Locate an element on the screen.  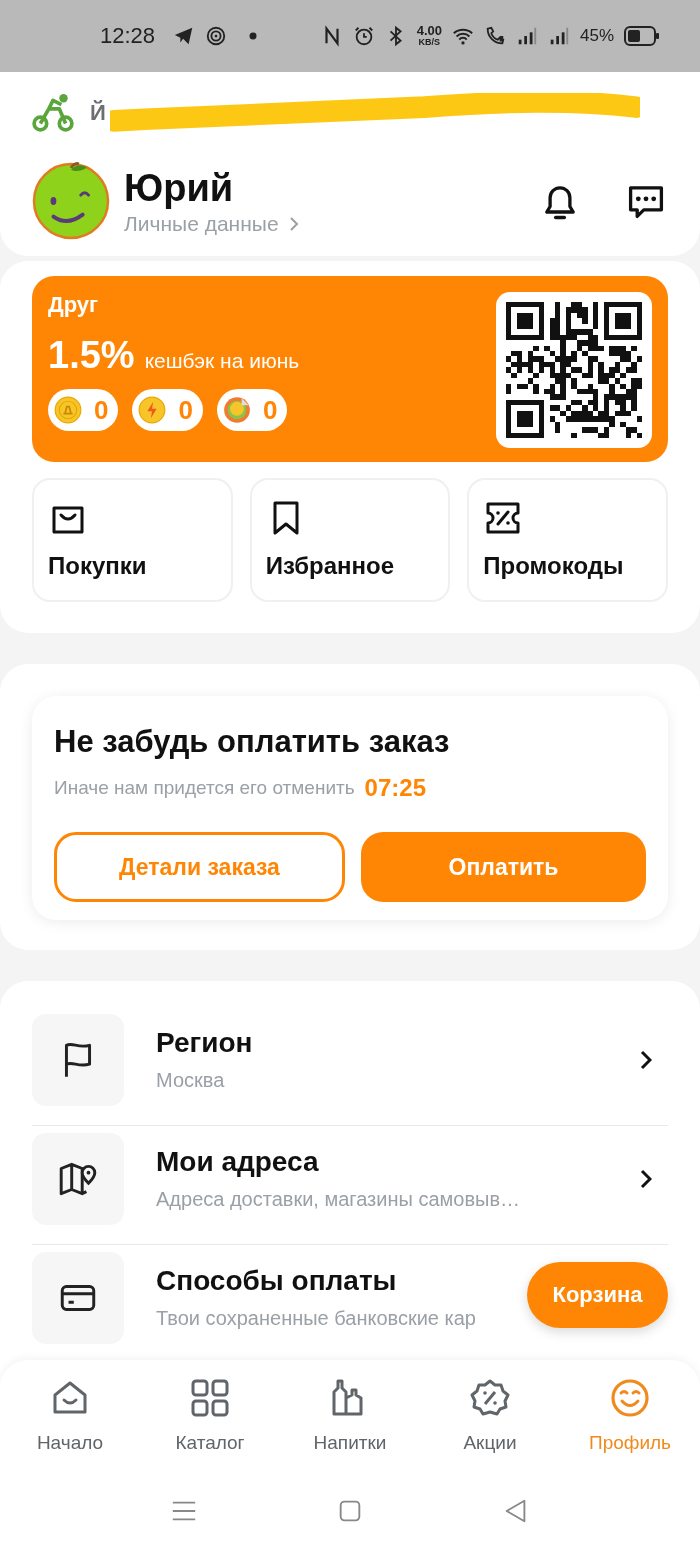
banner-text: Й is located at coordinates (98, 113).